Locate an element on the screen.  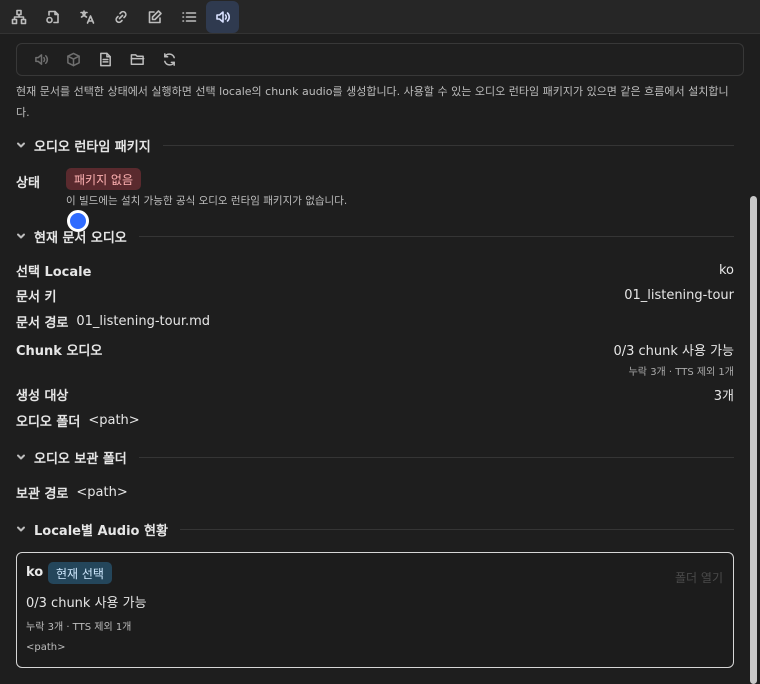
selected-locale-label: 선택 Locale is located at coordinates (54, 272).